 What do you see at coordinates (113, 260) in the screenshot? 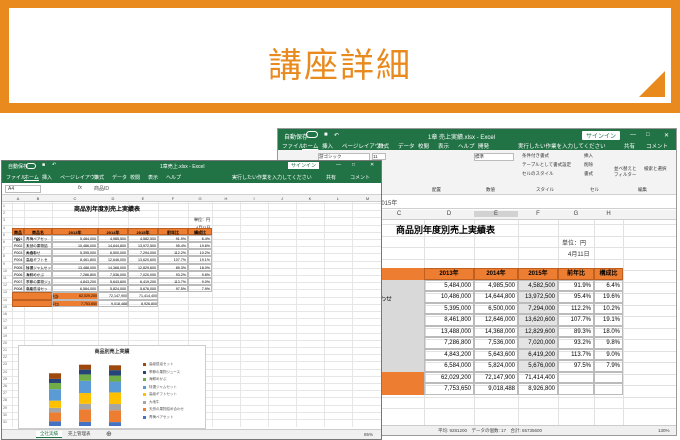
I see `front-cell: 12,646,000` at bounding box center [113, 260].